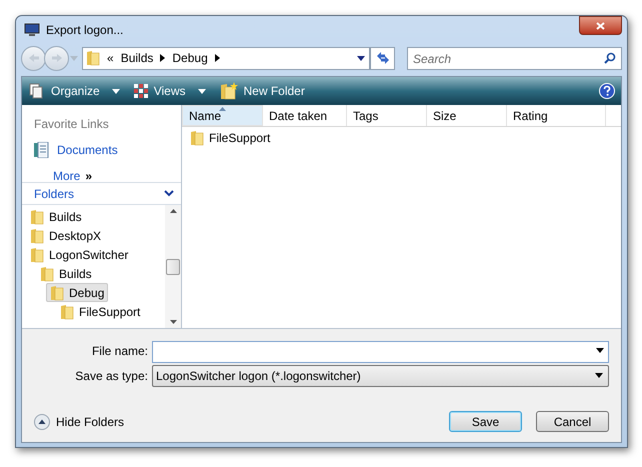 The height and width of the screenshot is (467, 642). What do you see at coordinates (101, 194) in the screenshot?
I see `folders-header: Folders` at bounding box center [101, 194].